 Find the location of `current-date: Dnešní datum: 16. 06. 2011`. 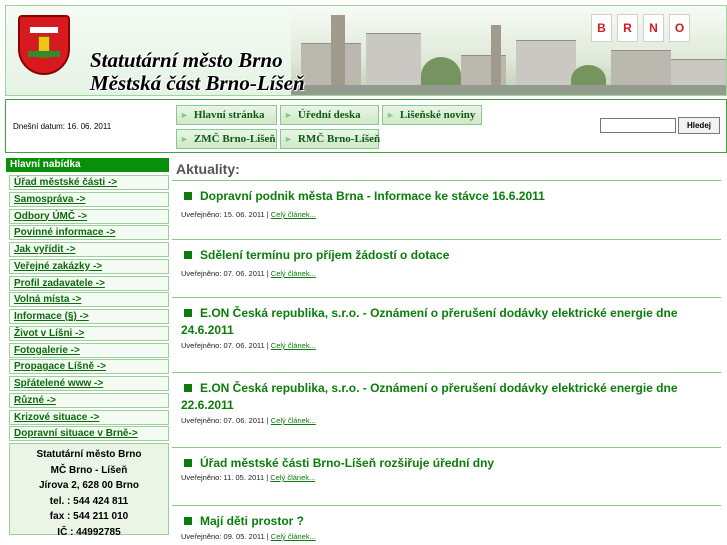

current-date: Dnešní datum: 16. 06. 2011 is located at coordinates (62, 126).